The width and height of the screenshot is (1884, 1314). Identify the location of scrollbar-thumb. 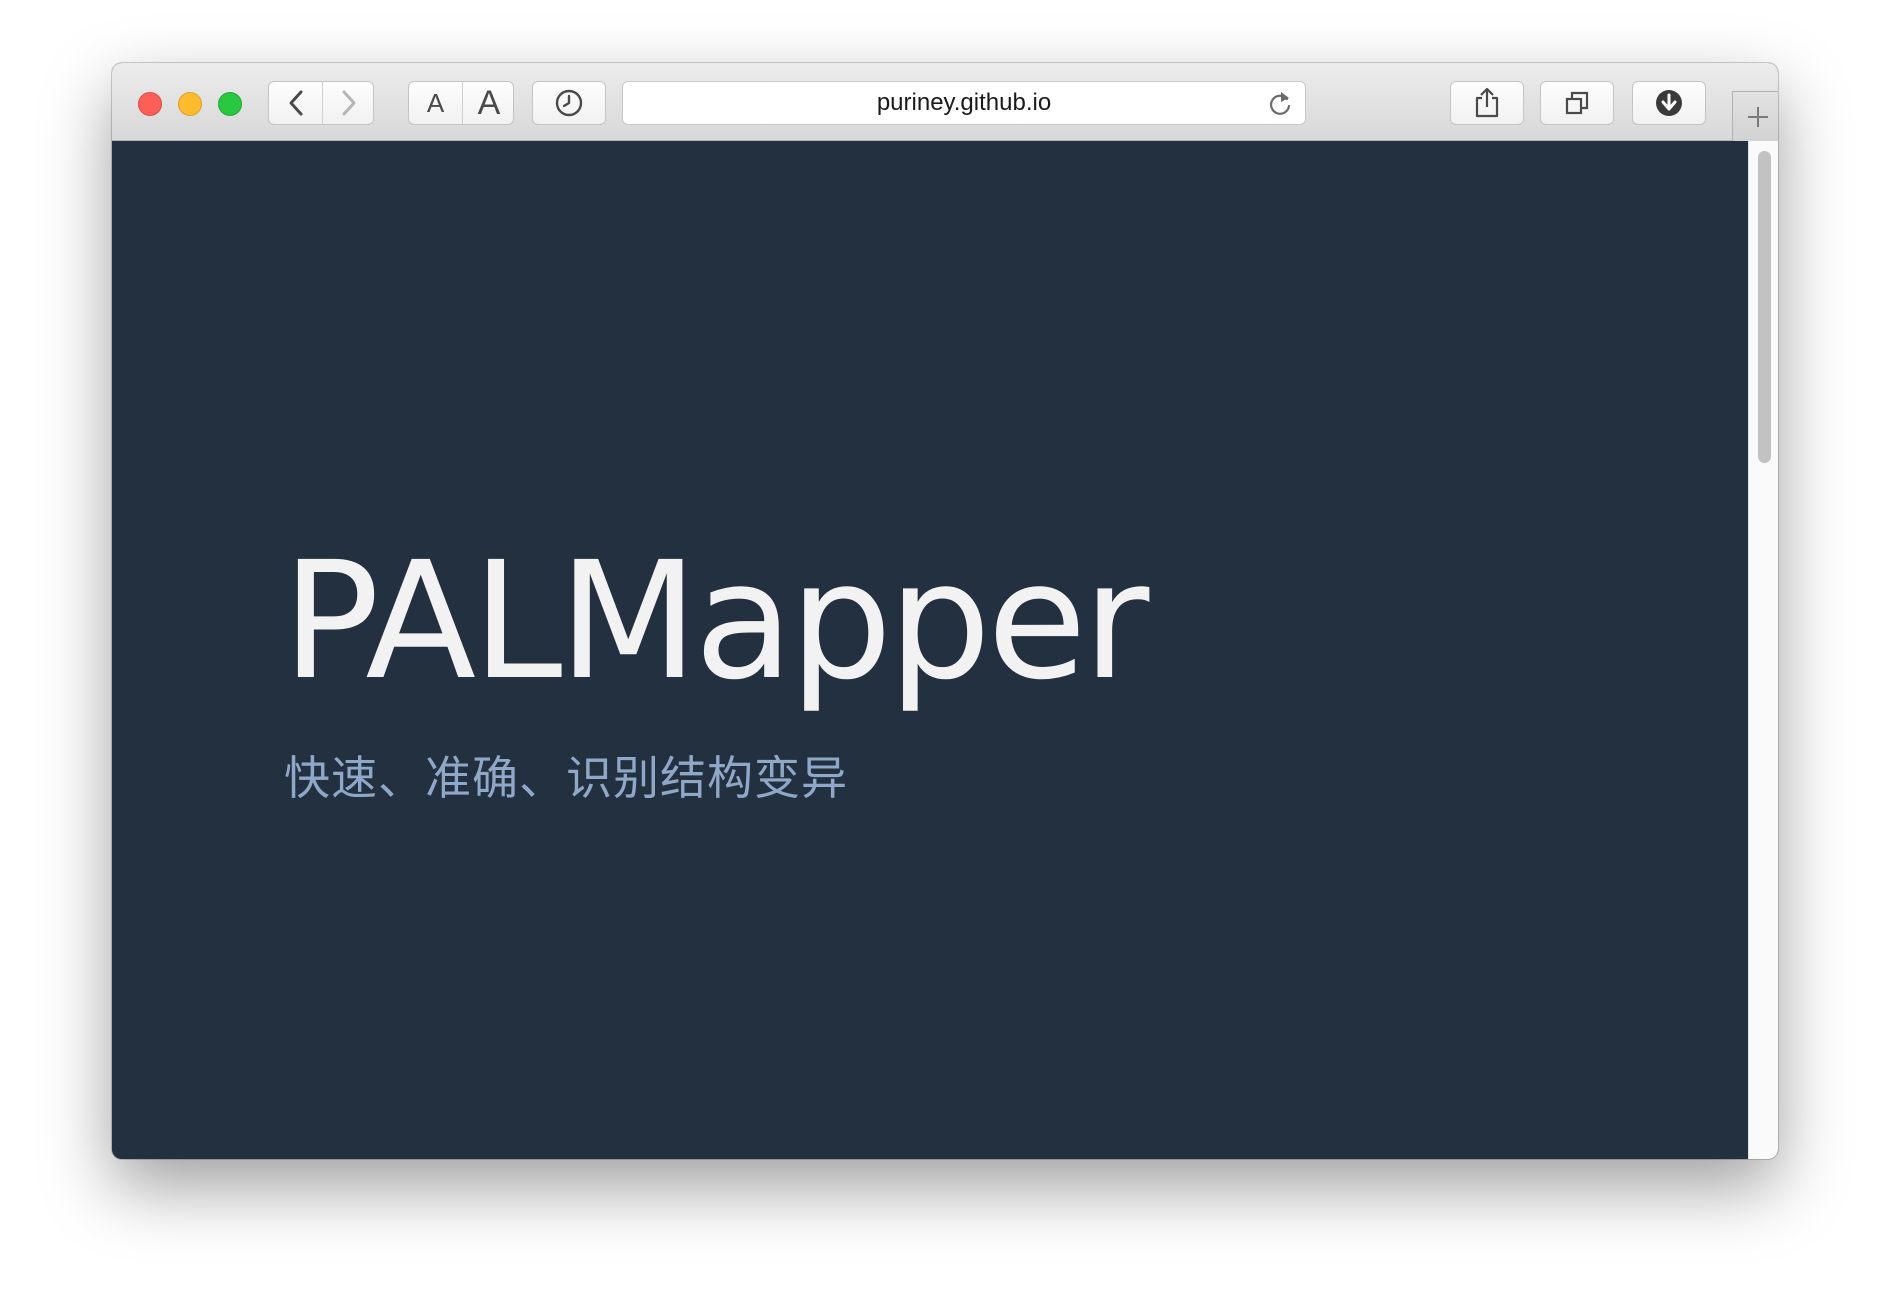
(1764, 307).